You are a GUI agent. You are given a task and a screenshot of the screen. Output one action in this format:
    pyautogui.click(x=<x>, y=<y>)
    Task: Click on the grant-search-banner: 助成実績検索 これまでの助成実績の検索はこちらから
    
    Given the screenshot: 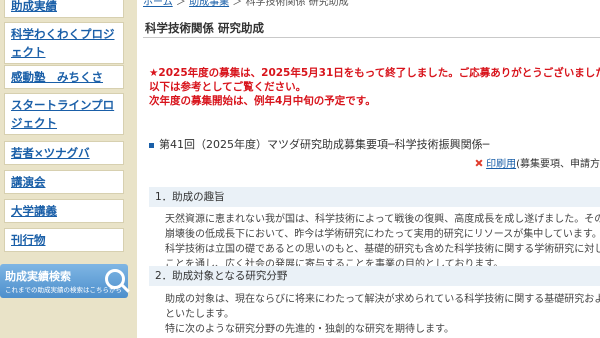 What is the action you would take?
    pyautogui.click(x=64, y=281)
    